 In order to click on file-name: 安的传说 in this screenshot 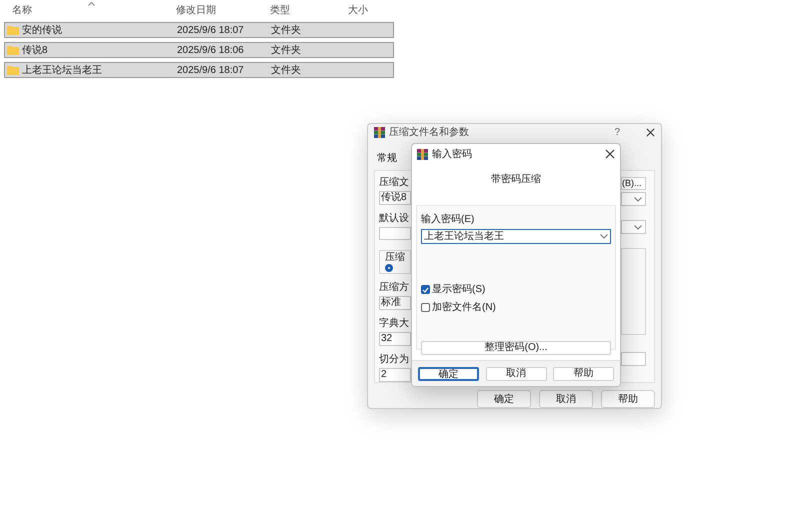, I will do `click(42, 31)`.